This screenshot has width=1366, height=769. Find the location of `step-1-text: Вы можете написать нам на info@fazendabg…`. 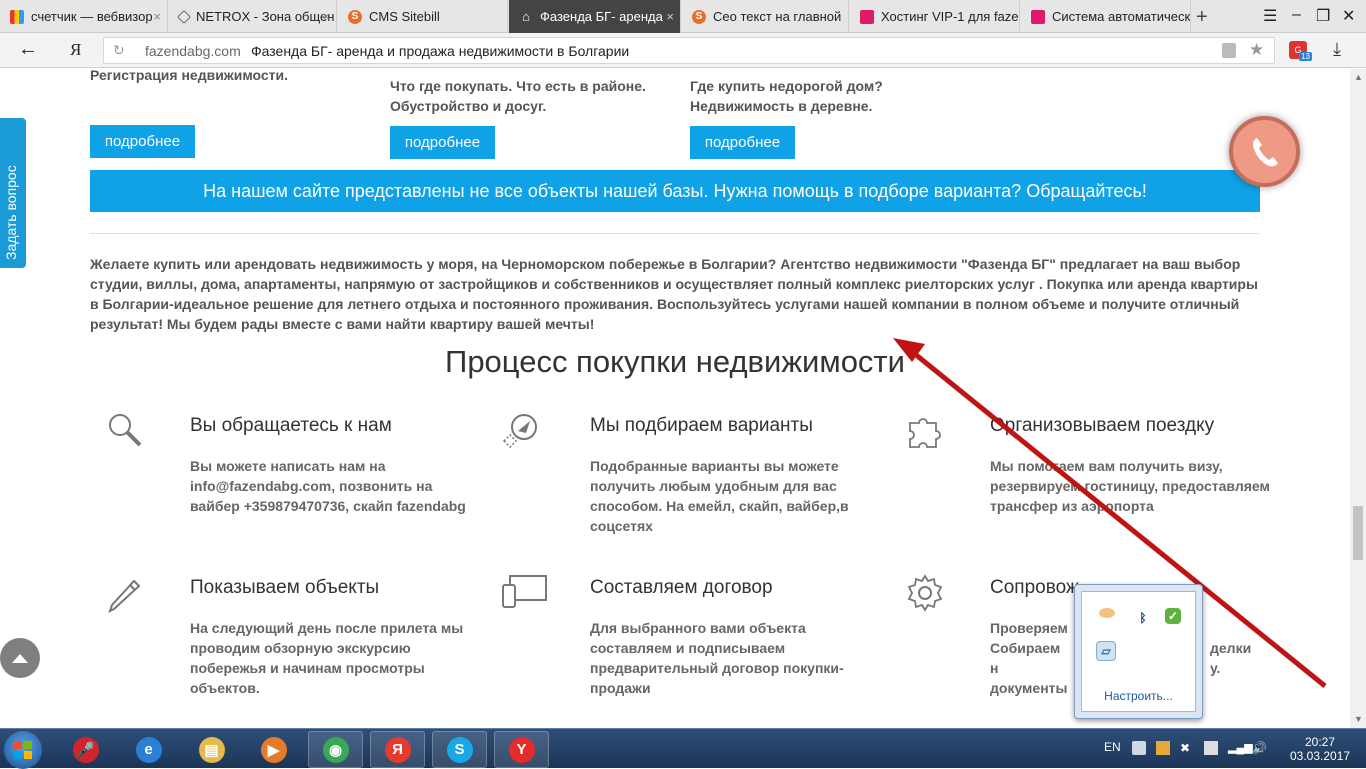

step-1-text: Вы можете написать нам на info@fazendabg… is located at coordinates (328, 486).